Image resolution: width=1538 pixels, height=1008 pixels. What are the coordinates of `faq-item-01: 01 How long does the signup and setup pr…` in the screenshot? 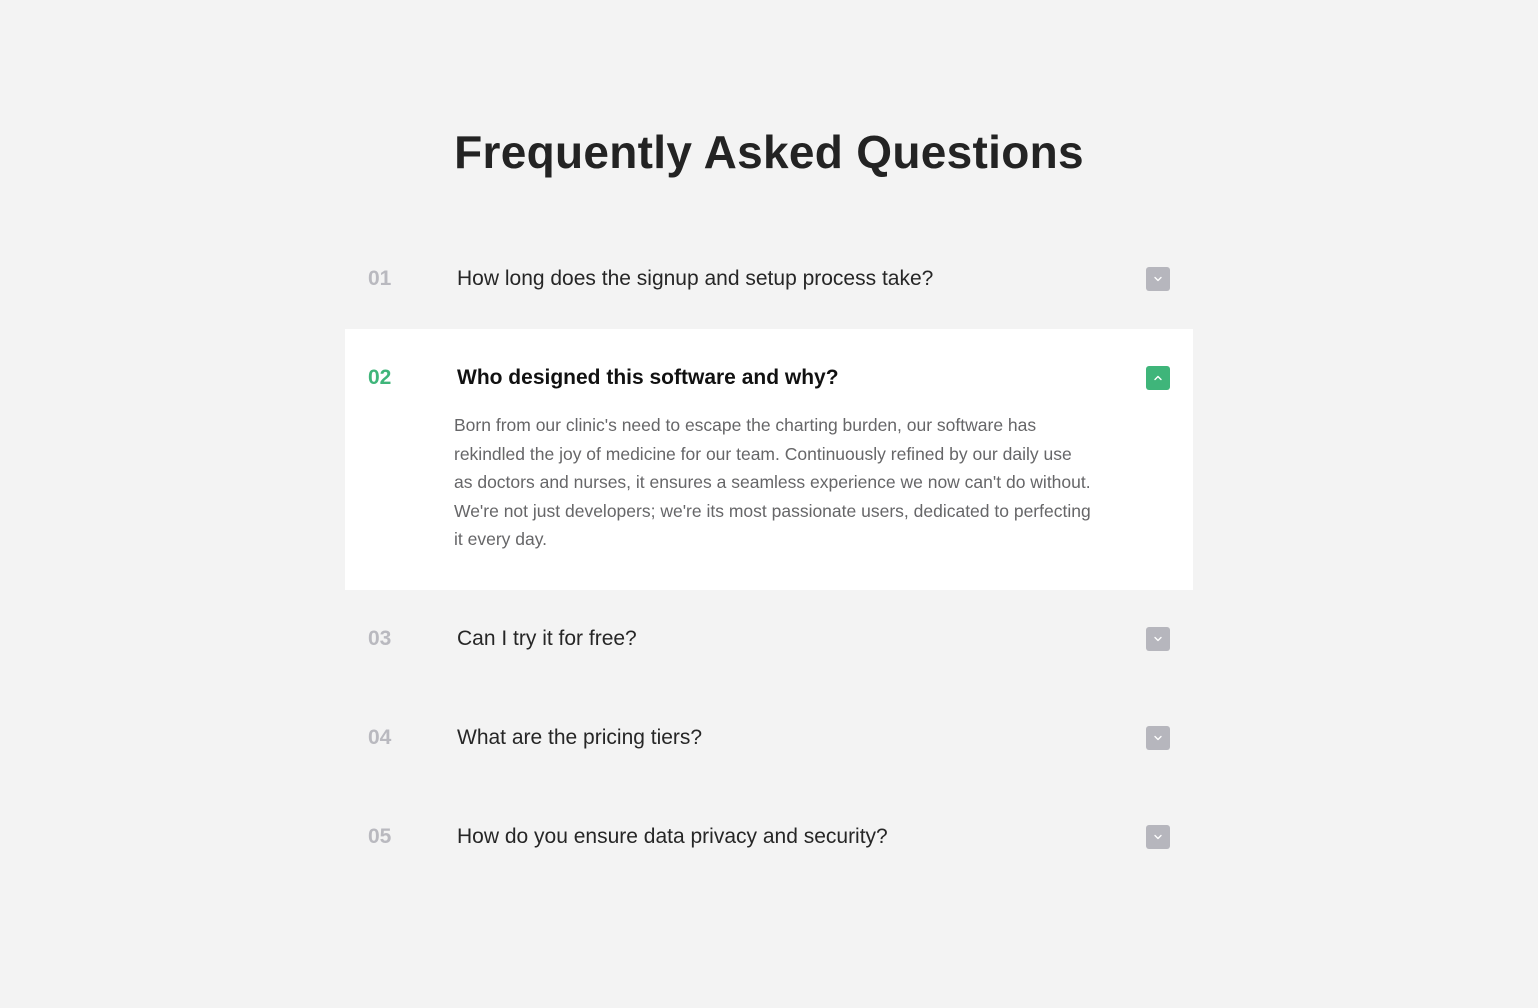 It's located at (769, 279).